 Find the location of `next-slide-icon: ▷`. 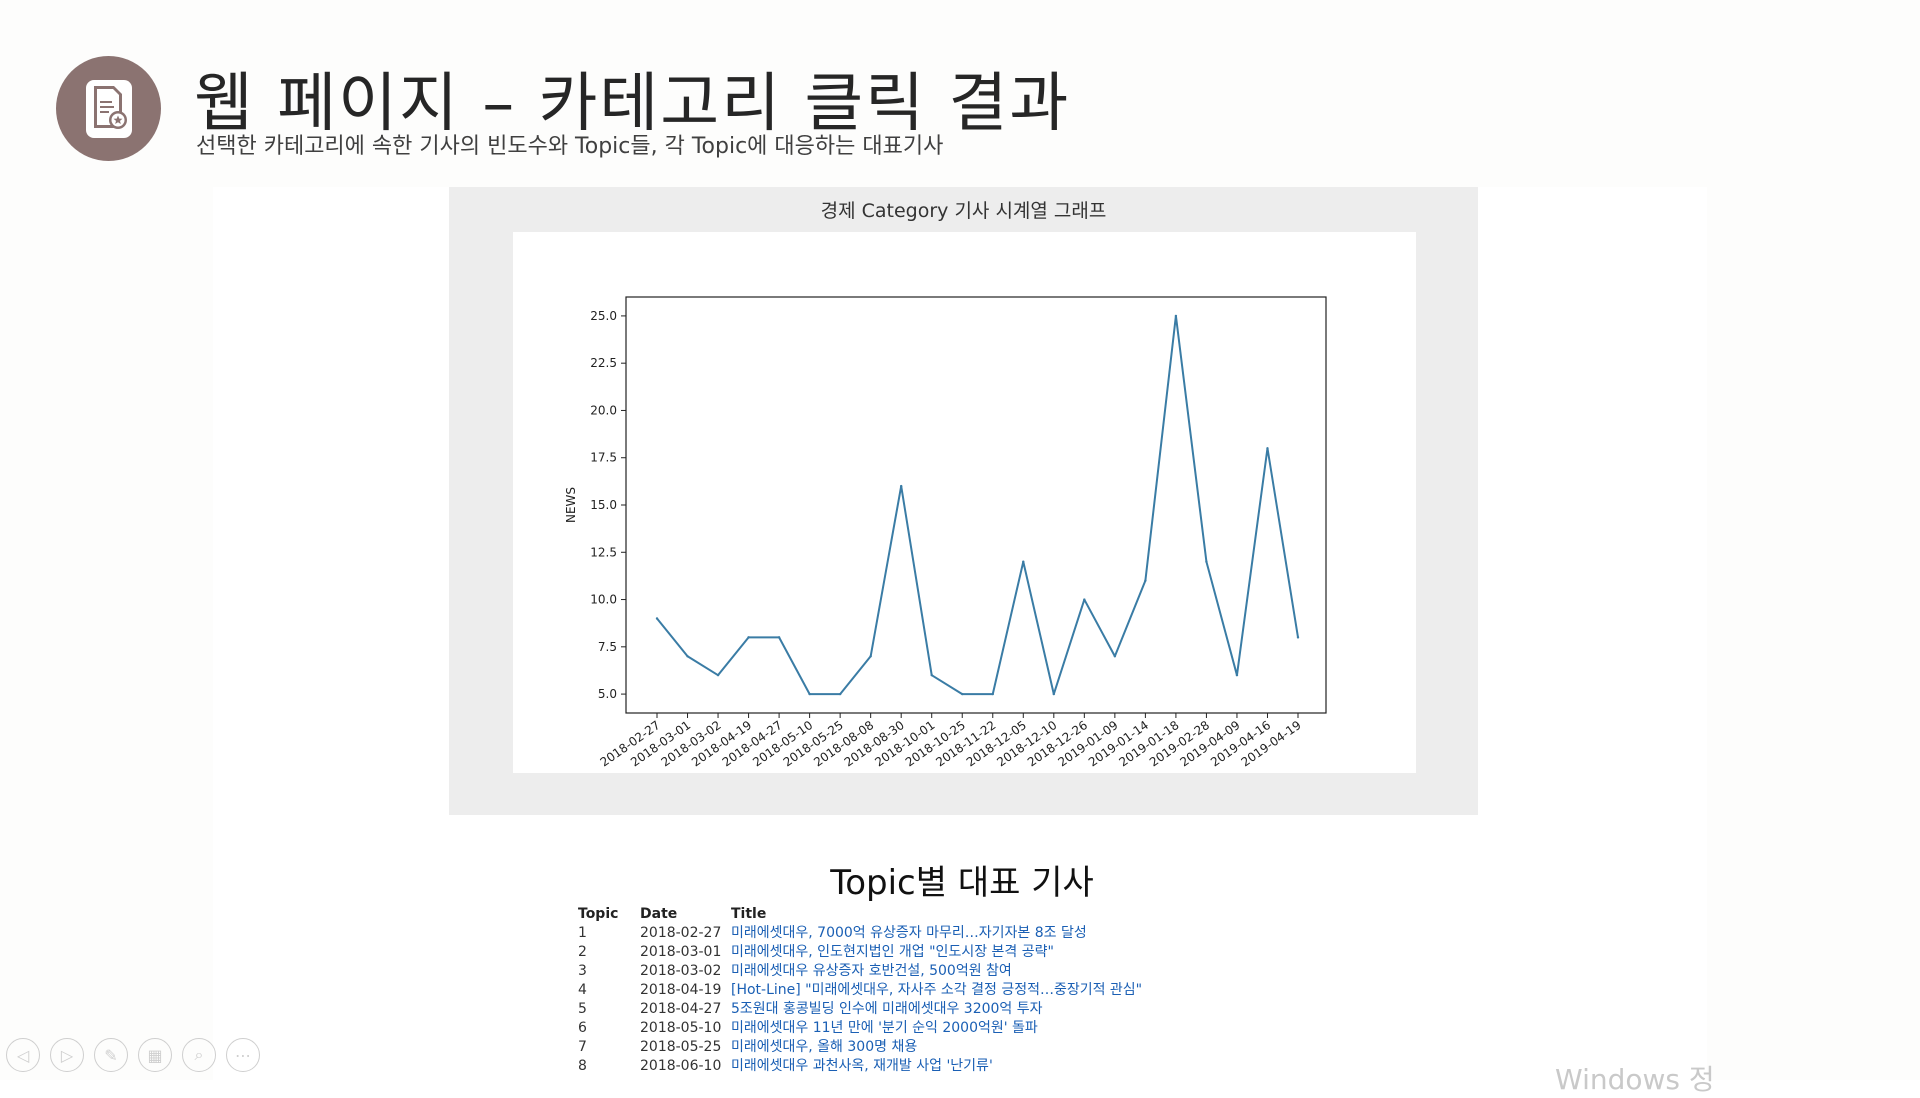

next-slide-icon: ▷ is located at coordinates (67, 1055).